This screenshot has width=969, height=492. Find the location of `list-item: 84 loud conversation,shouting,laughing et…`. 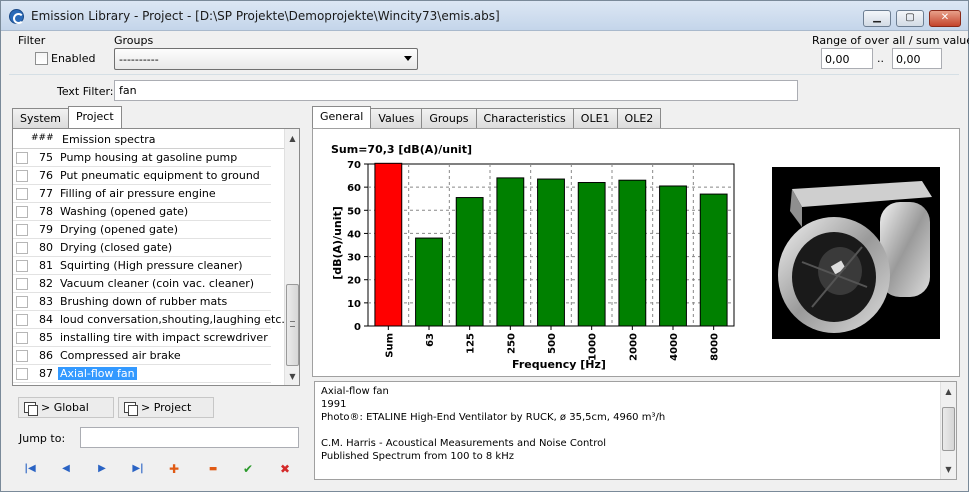

list-item: 84 loud conversation,shouting,laughing et… is located at coordinates (149, 320).